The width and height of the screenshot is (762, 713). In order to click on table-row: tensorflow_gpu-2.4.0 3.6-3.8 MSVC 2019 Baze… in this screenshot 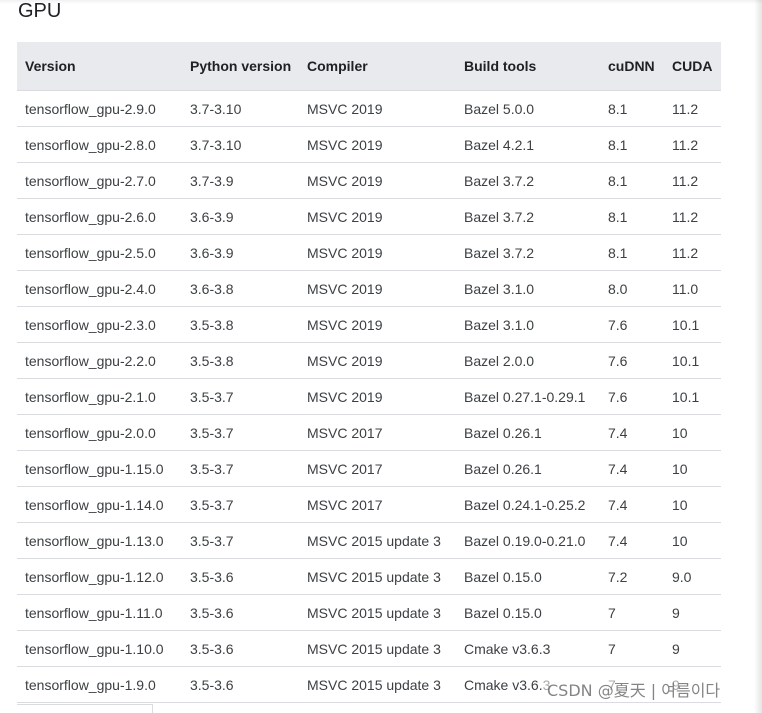, I will do `click(369, 288)`.